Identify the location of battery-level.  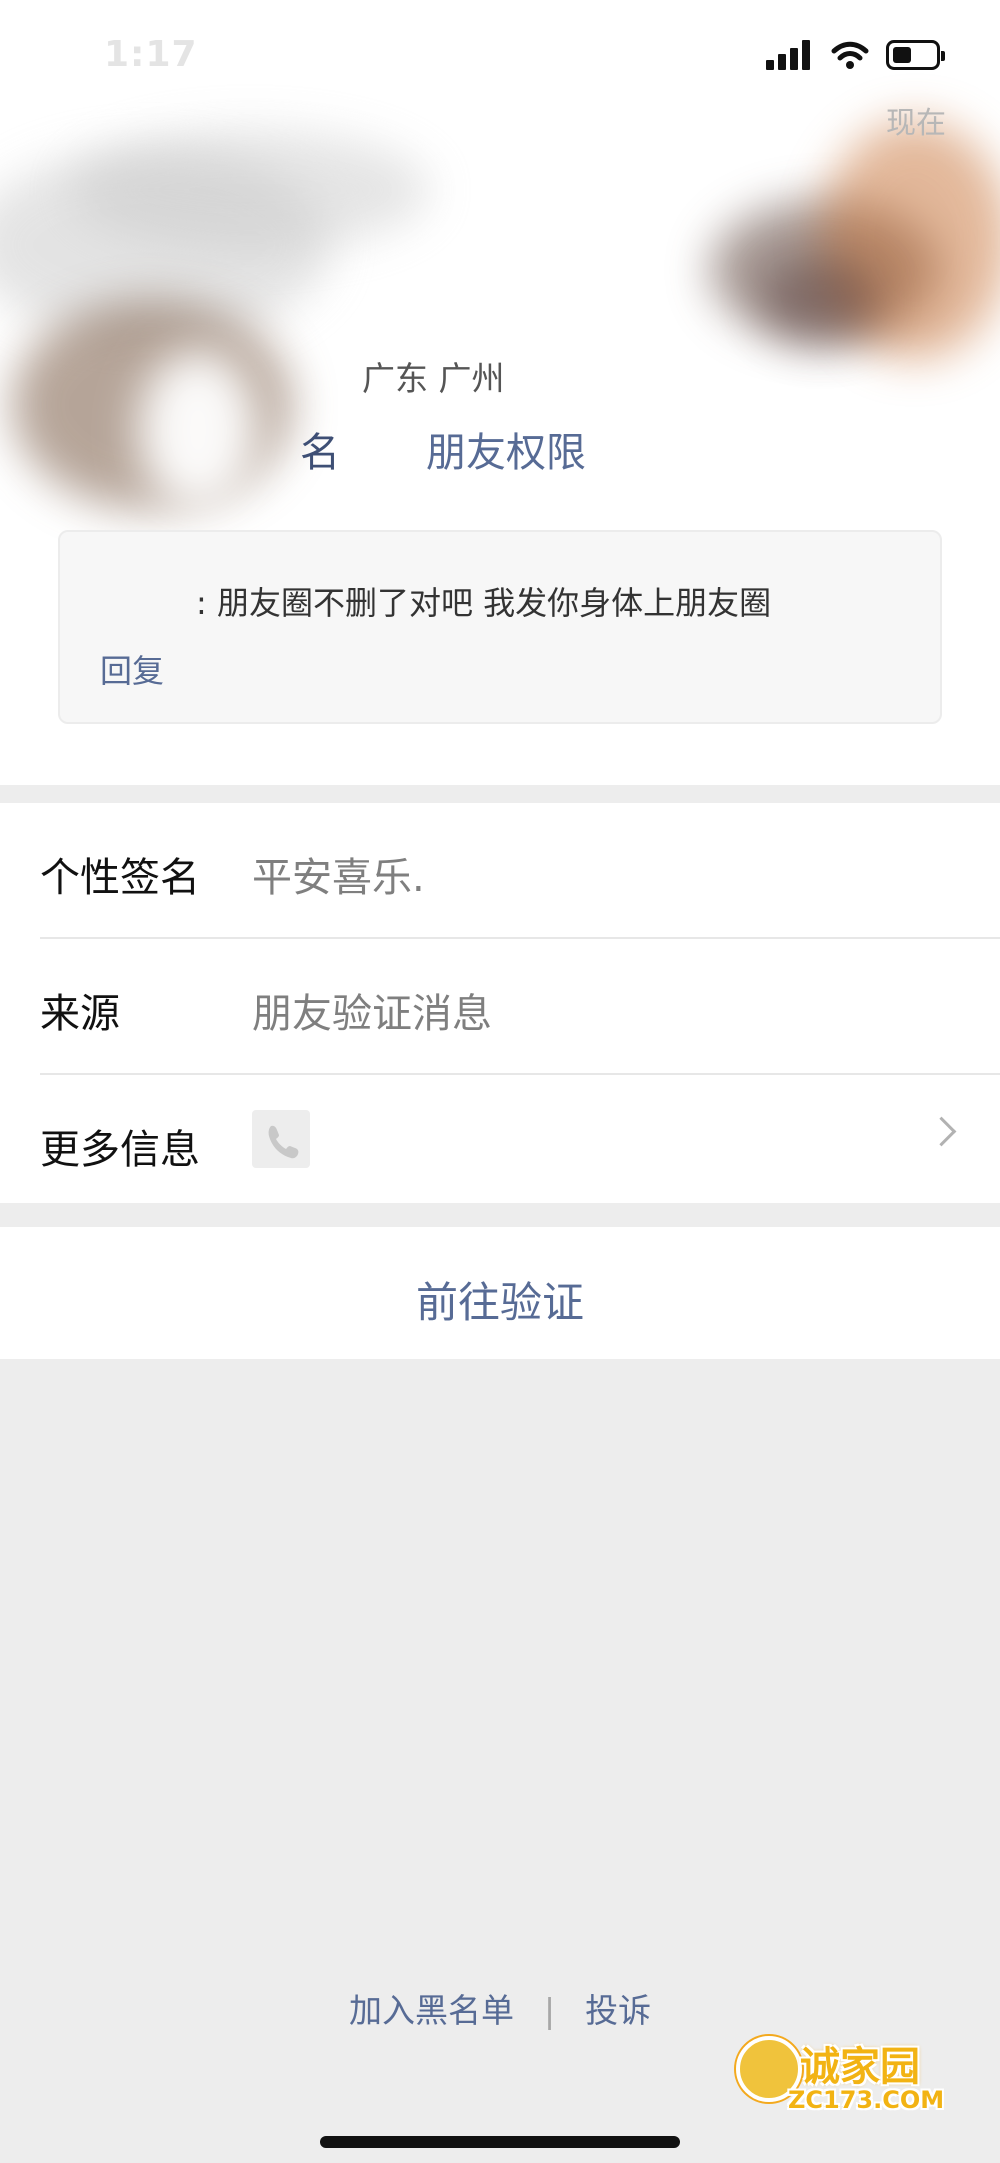
(902, 55).